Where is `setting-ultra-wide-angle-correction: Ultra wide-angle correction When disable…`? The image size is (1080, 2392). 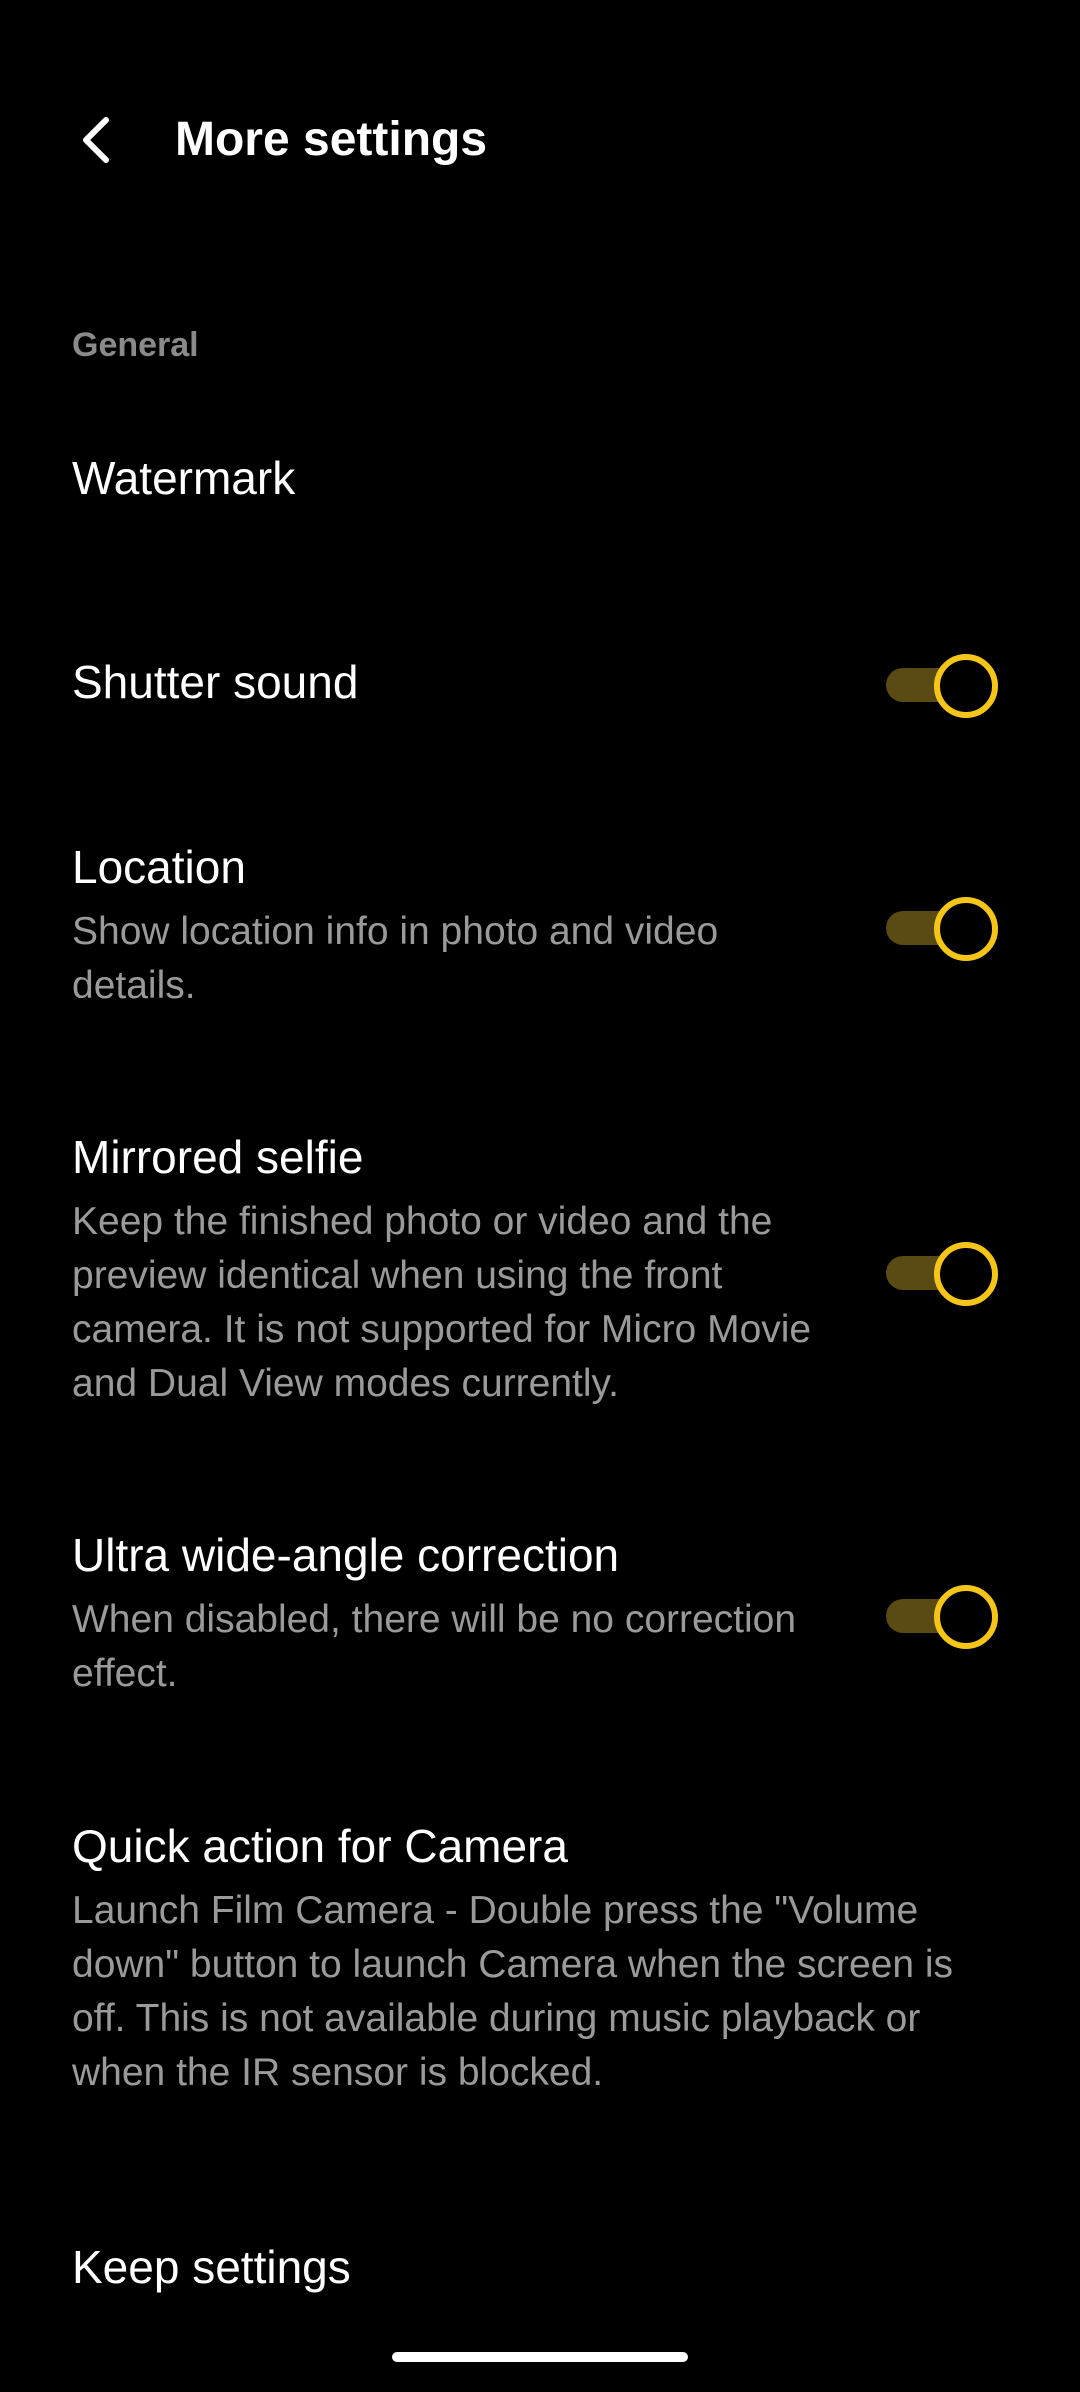 setting-ultra-wide-angle-correction: Ultra wide-angle correction When disable… is located at coordinates (540, 1613).